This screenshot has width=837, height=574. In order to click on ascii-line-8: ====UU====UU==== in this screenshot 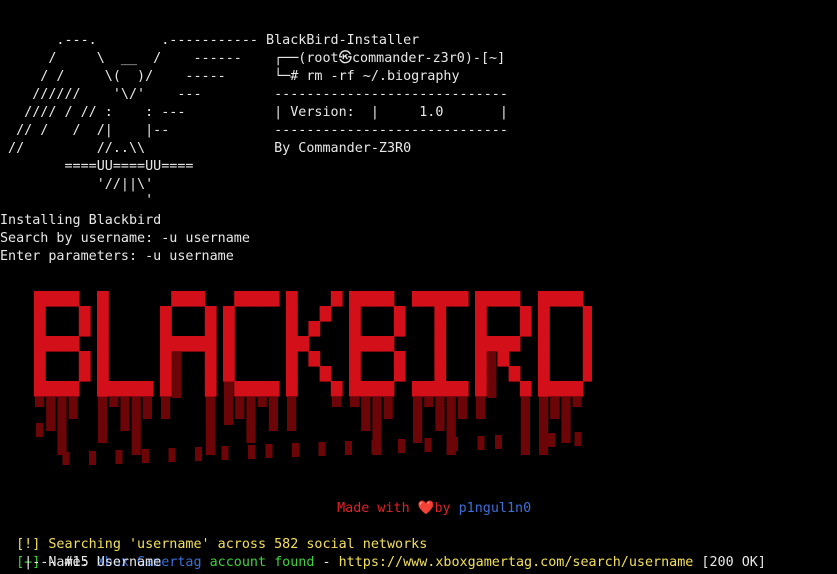, I will do `click(97, 166)`.